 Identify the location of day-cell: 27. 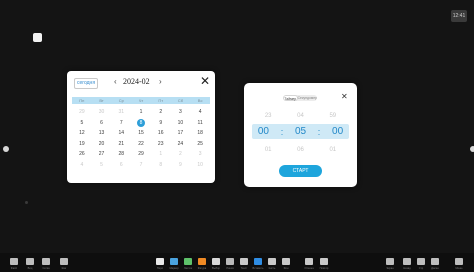
(102, 154).